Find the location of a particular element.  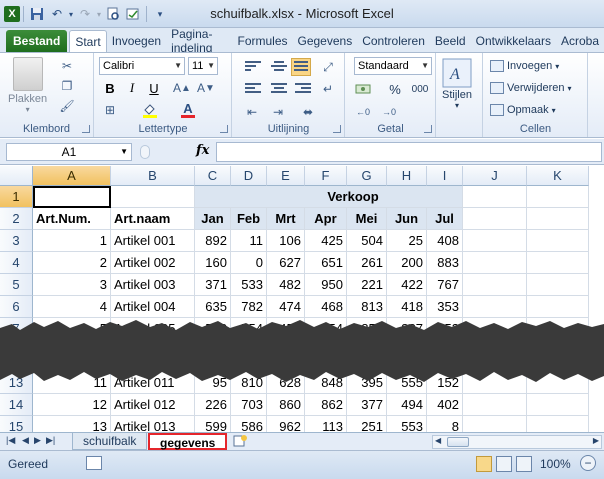

data-cell: 425 is located at coordinates (326, 241).